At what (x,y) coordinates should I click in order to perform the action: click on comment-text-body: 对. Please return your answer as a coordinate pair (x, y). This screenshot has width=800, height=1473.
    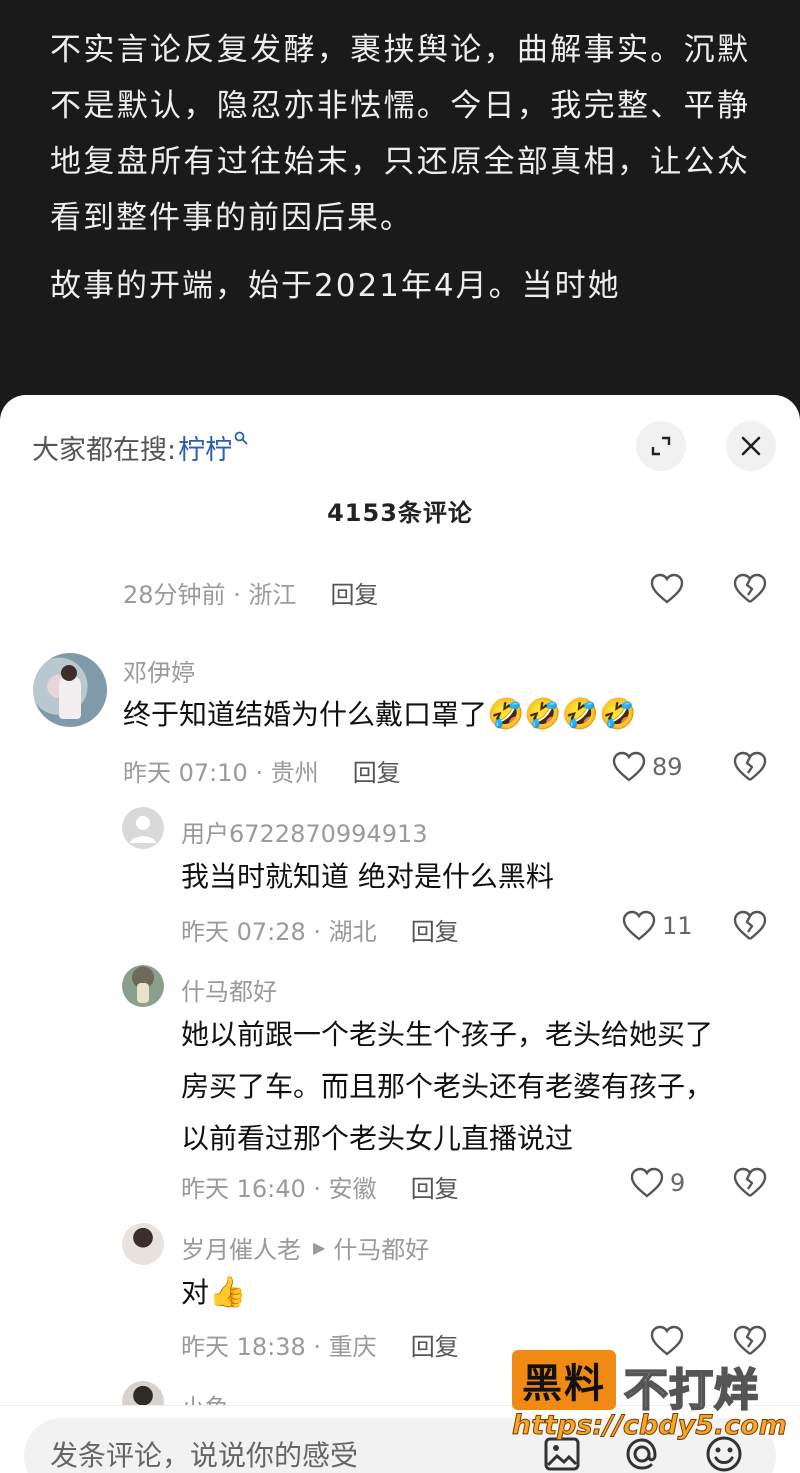
    Looking at the image, I should click on (195, 1292).